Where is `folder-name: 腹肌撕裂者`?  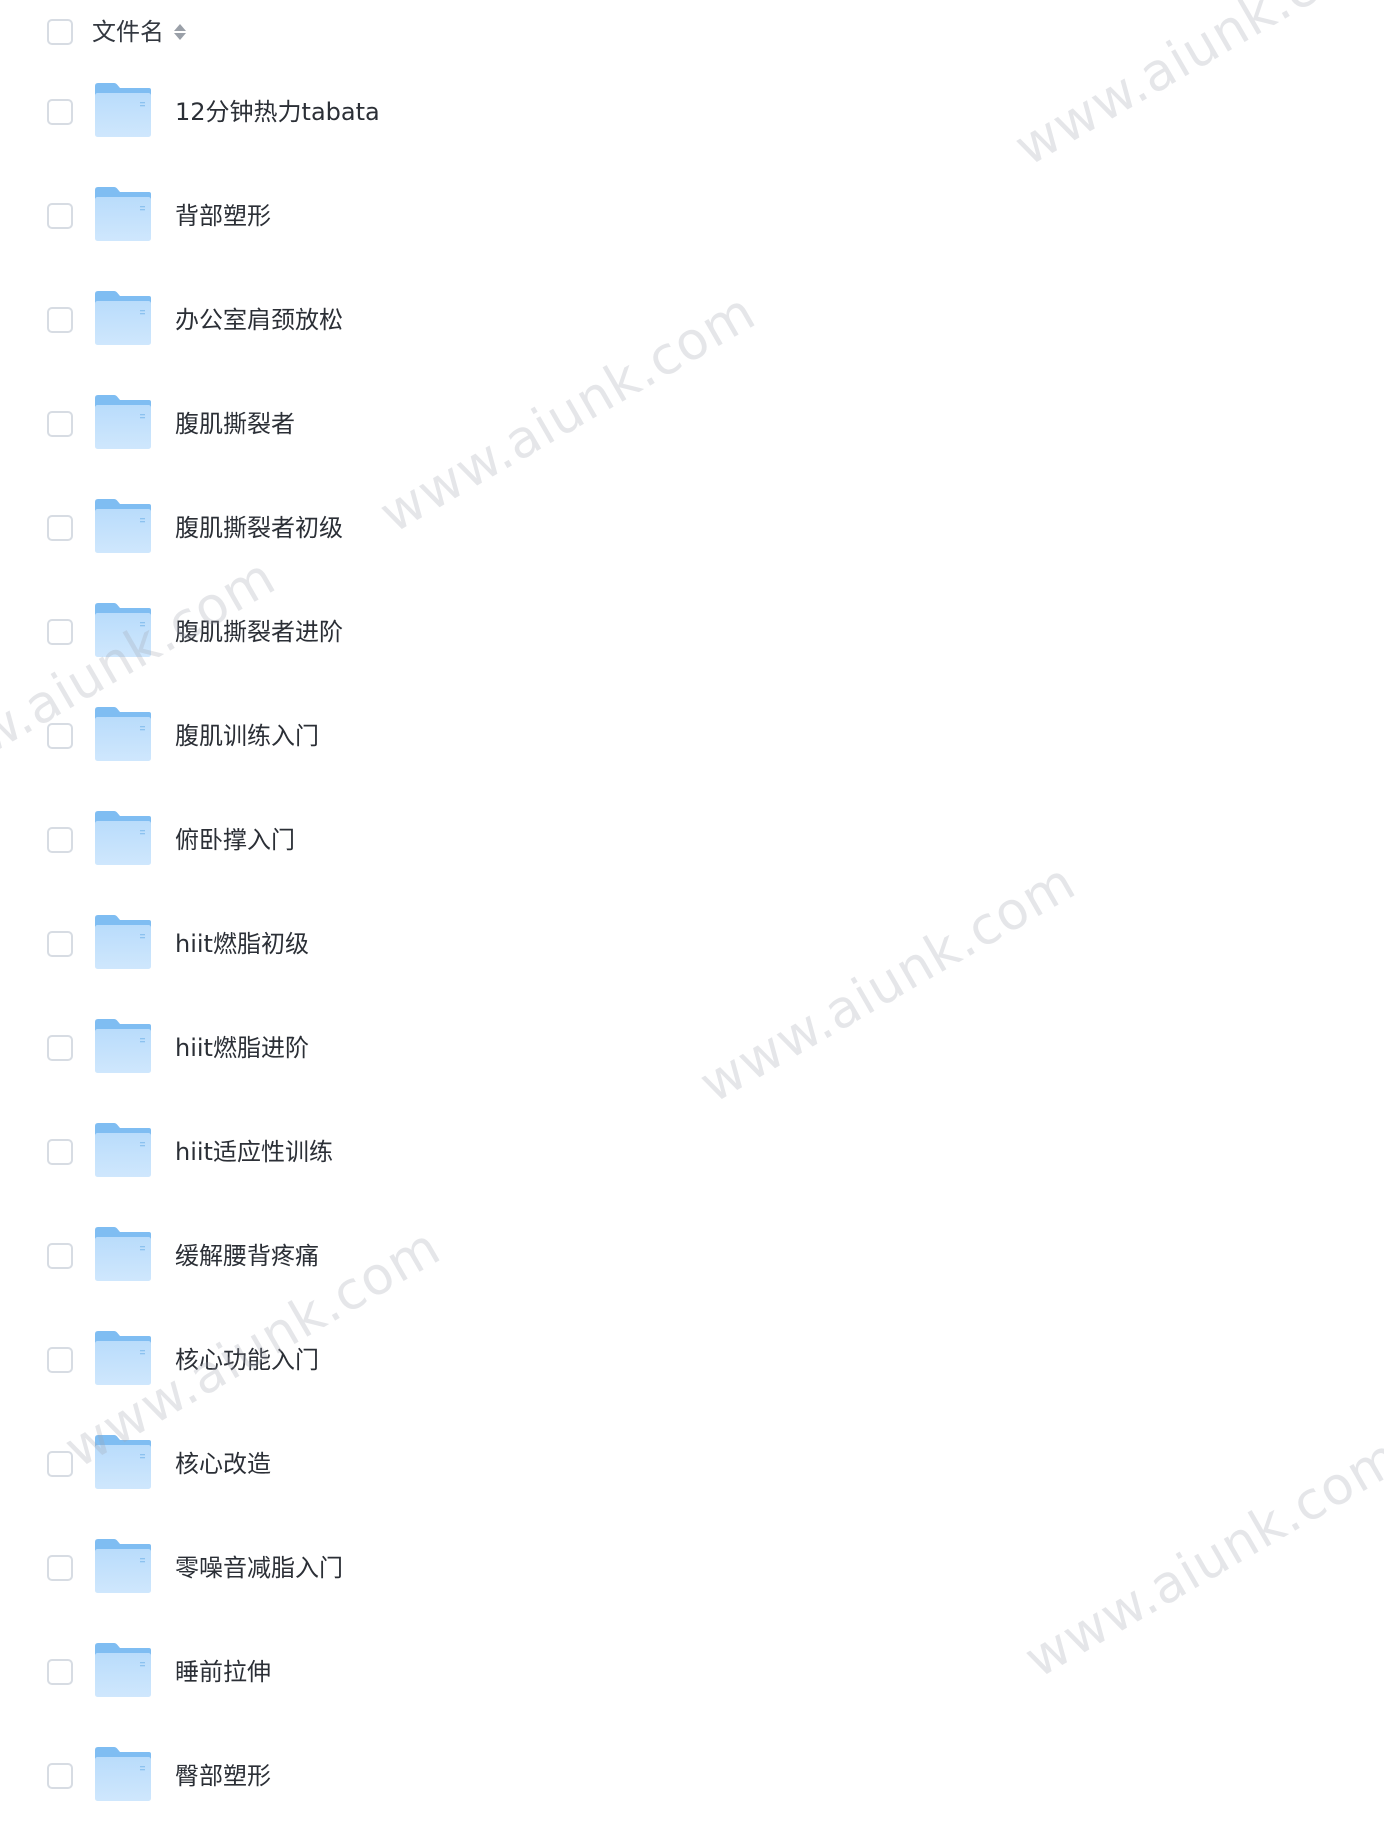 folder-name: 腹肌撕裂者 is located at coordinates (235, 424).